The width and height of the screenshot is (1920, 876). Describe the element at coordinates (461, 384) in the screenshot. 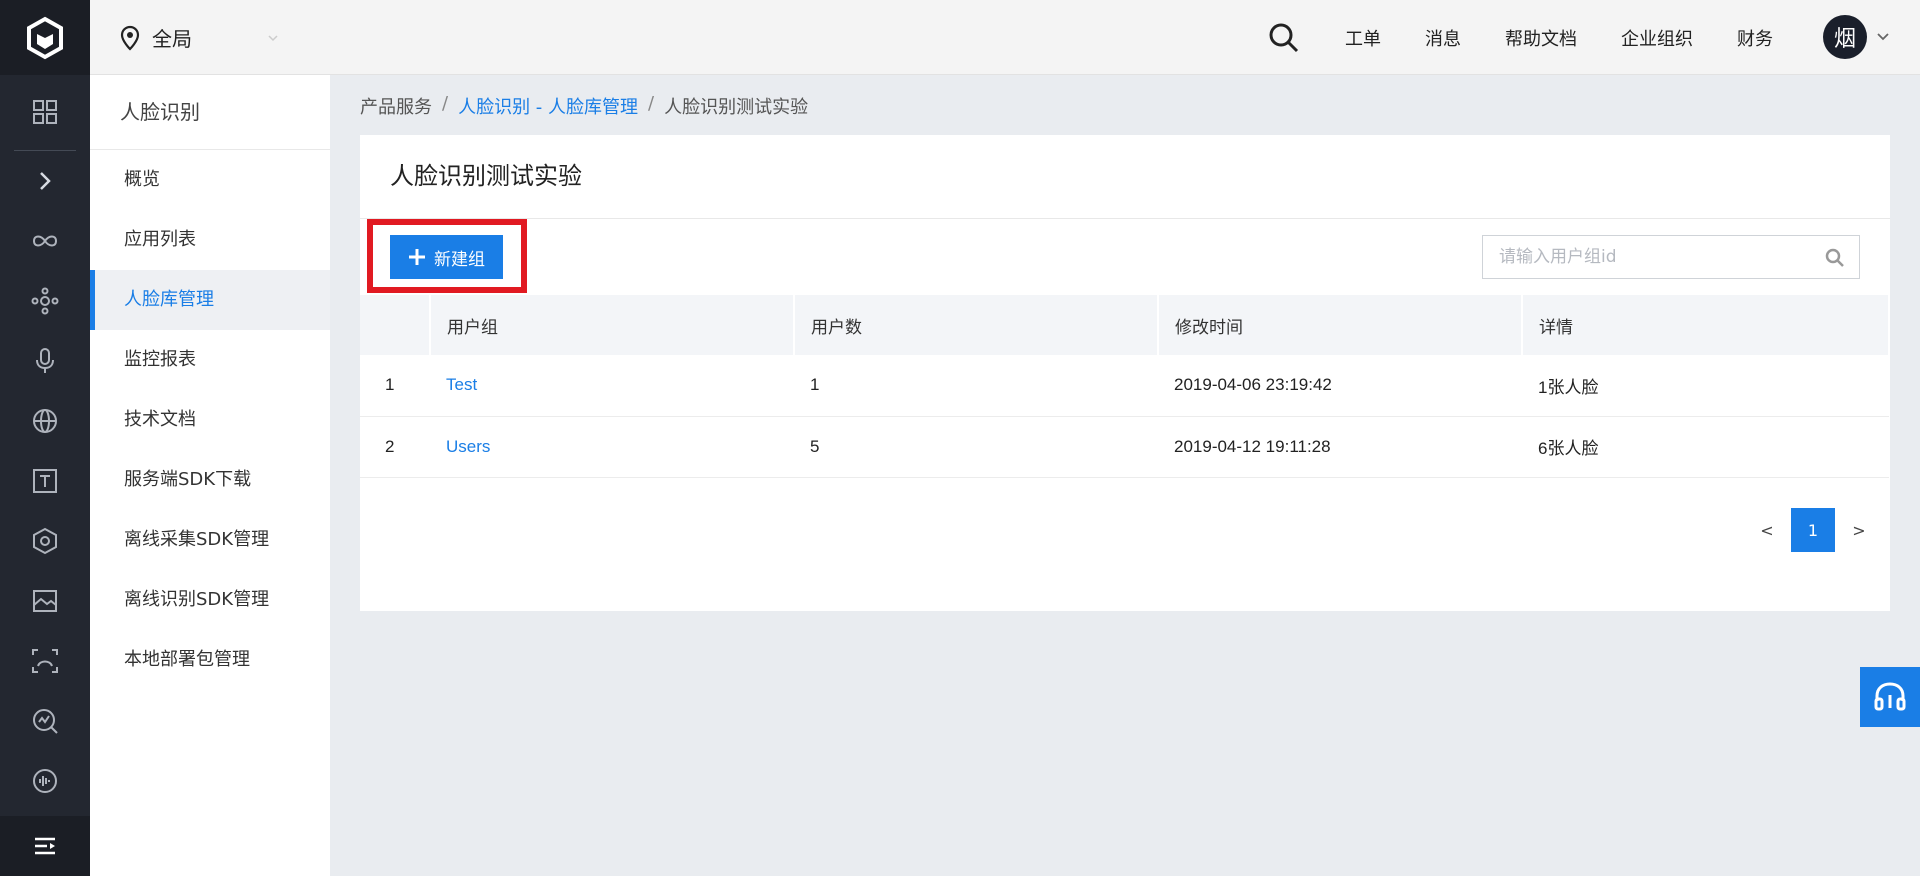

I see `group-link: Test` at that location.